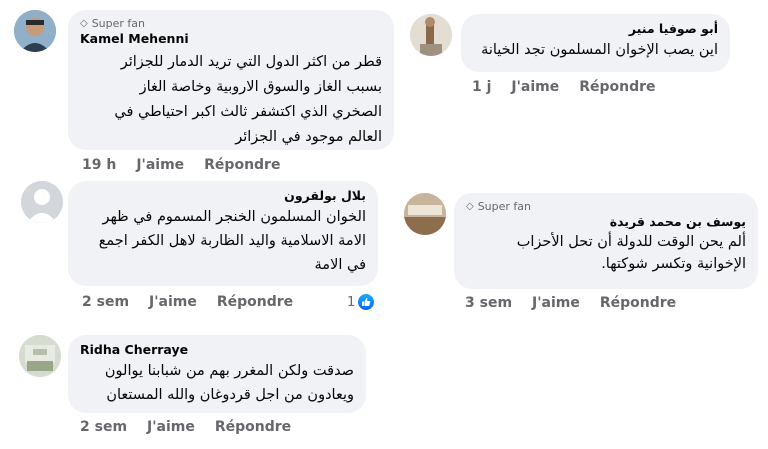 The height and width of the screenshot is (449, 768). I want to click on comment-actions: 3 sem J'aime Répondre, so click(570, 303).